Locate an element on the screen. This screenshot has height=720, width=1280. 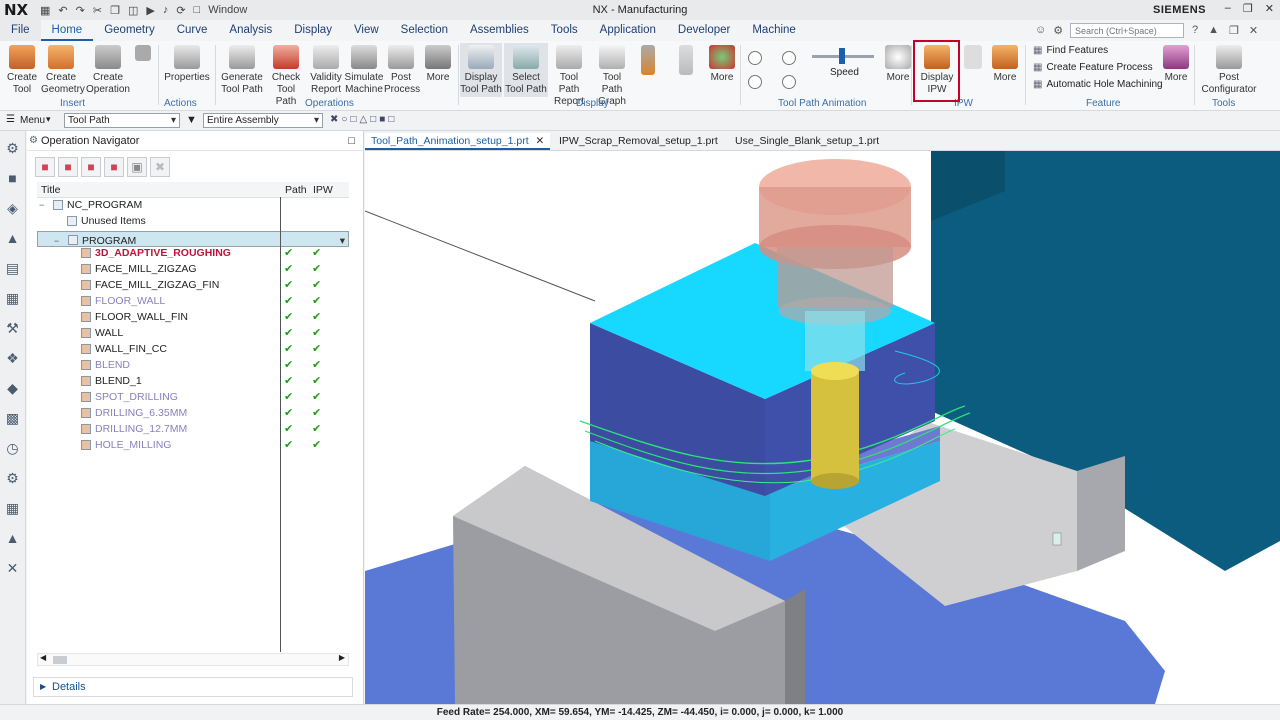
cut-icon: ✂ is located at coordinates (97, 10).